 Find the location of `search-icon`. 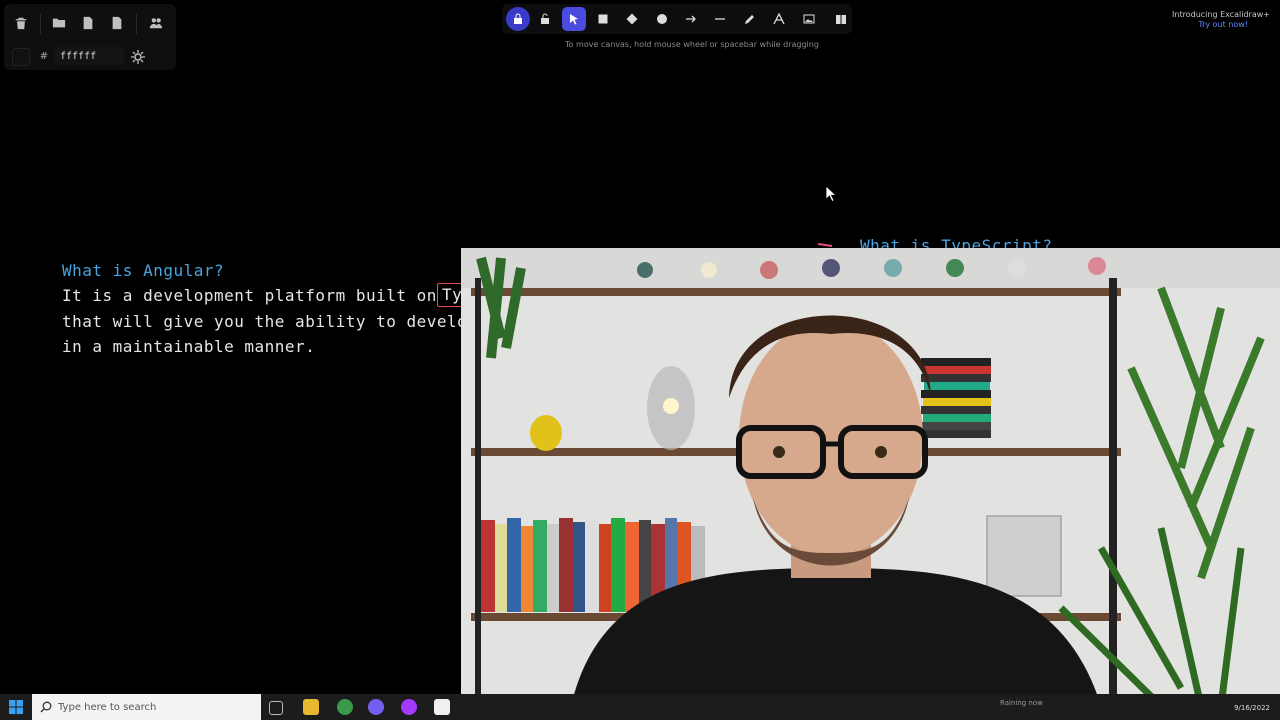

search-icon is located at coordinates (46, 707).